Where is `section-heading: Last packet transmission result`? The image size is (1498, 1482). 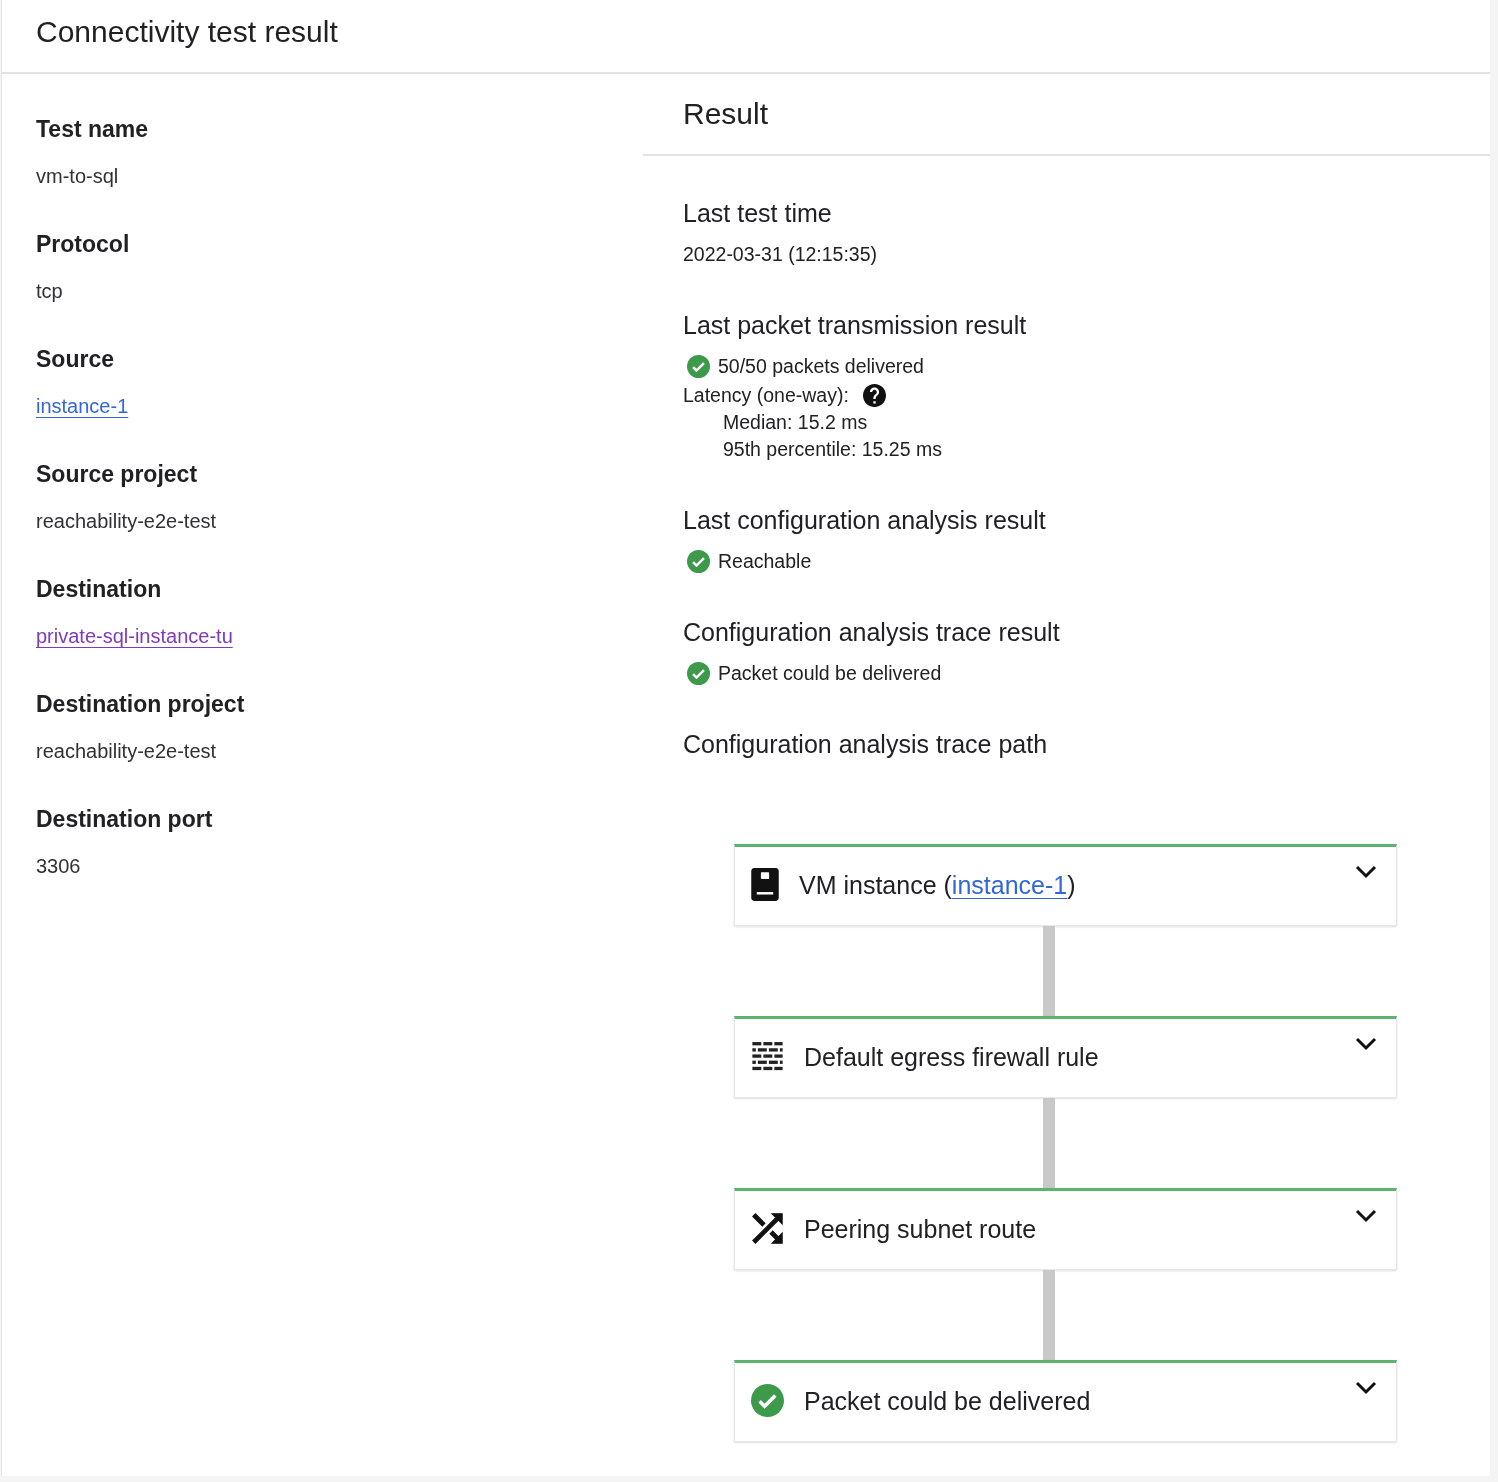
section-heading: Last packet transmission result is located at coordinates (855, 325).